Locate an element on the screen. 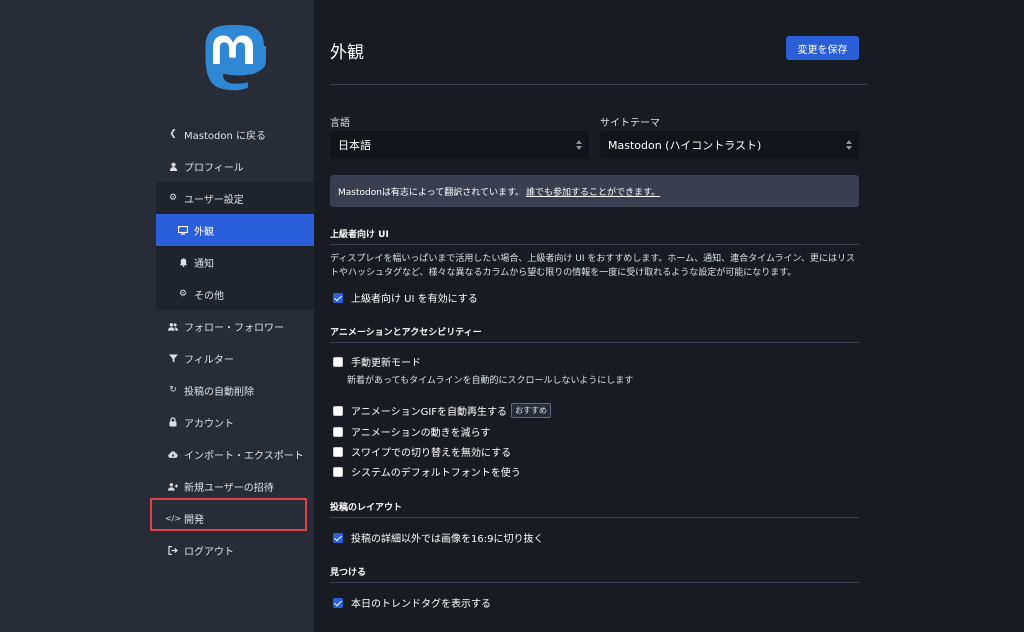 Image resolution: width=1024 pixels, height=632 pixels. sidebar-item-filters: フィルター is located at coordinates (157, 358).